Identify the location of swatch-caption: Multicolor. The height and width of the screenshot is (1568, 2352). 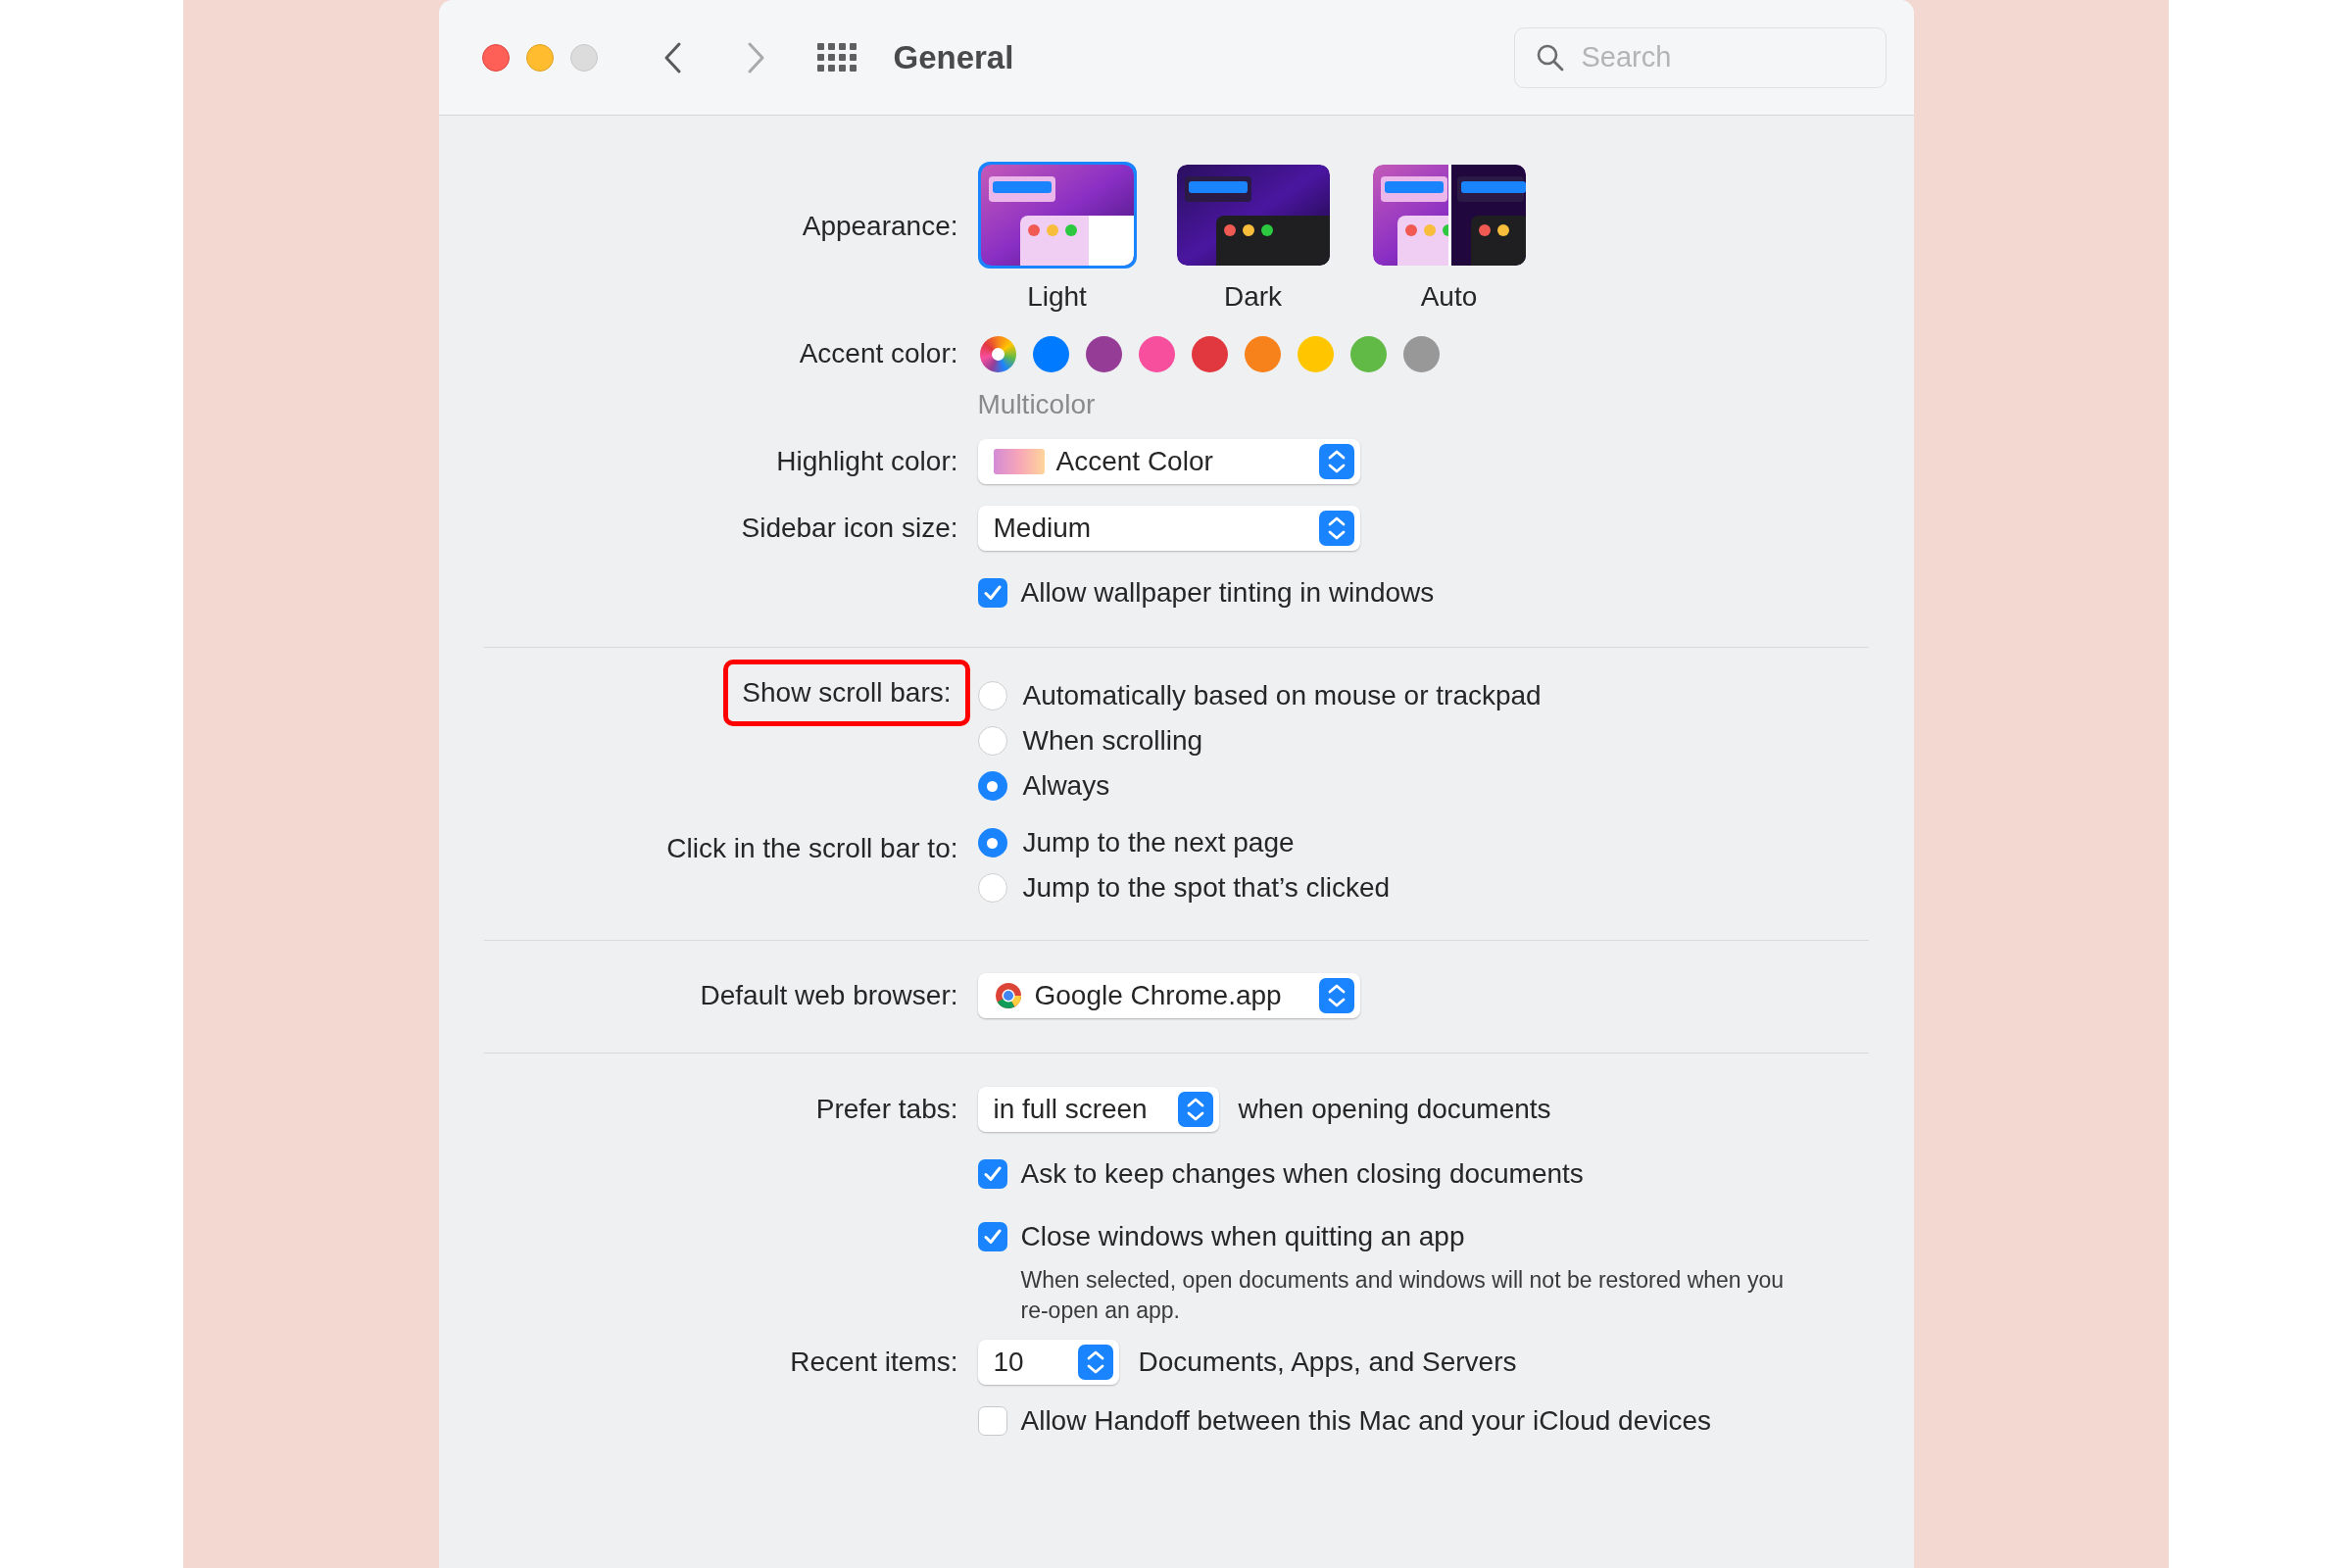
(1036, 404).